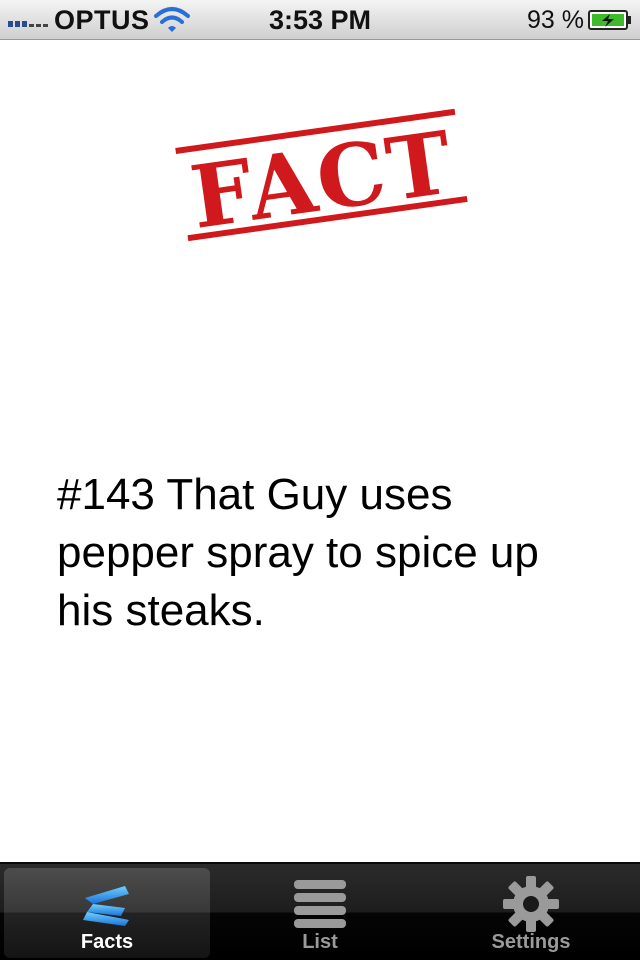 This screenshot has height=960, width=640. I want to click on facts-icon, so click(106, 906).